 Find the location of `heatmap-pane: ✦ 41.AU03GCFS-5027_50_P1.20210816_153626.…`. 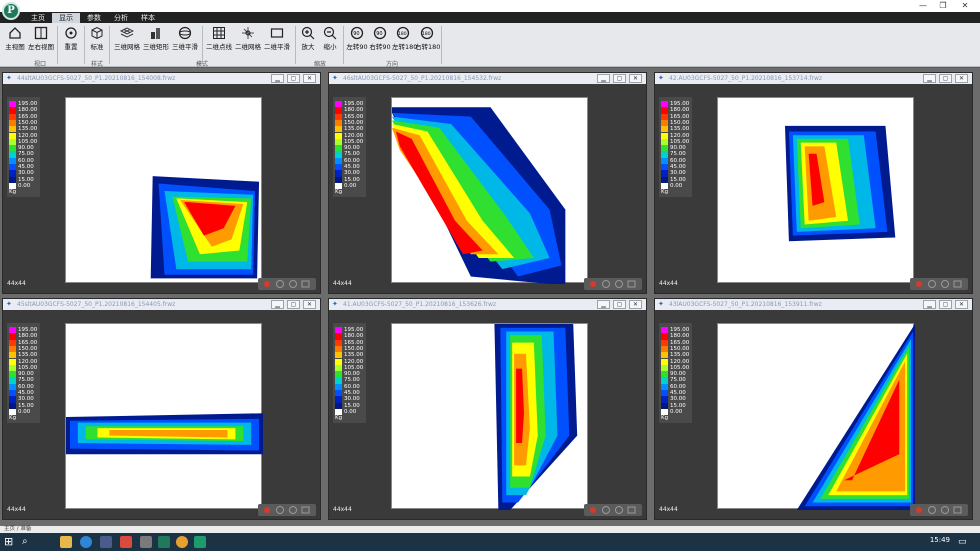

heatmap-pane: ✦ 41.AU03GCFS-5027_50_P1.20210816_153626.… is located at coordinates (487, 409).